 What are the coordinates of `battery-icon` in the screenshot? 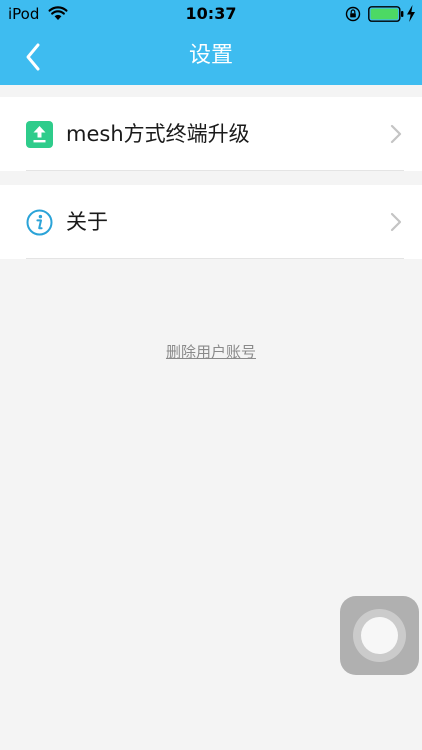 It's located at (386, 14).